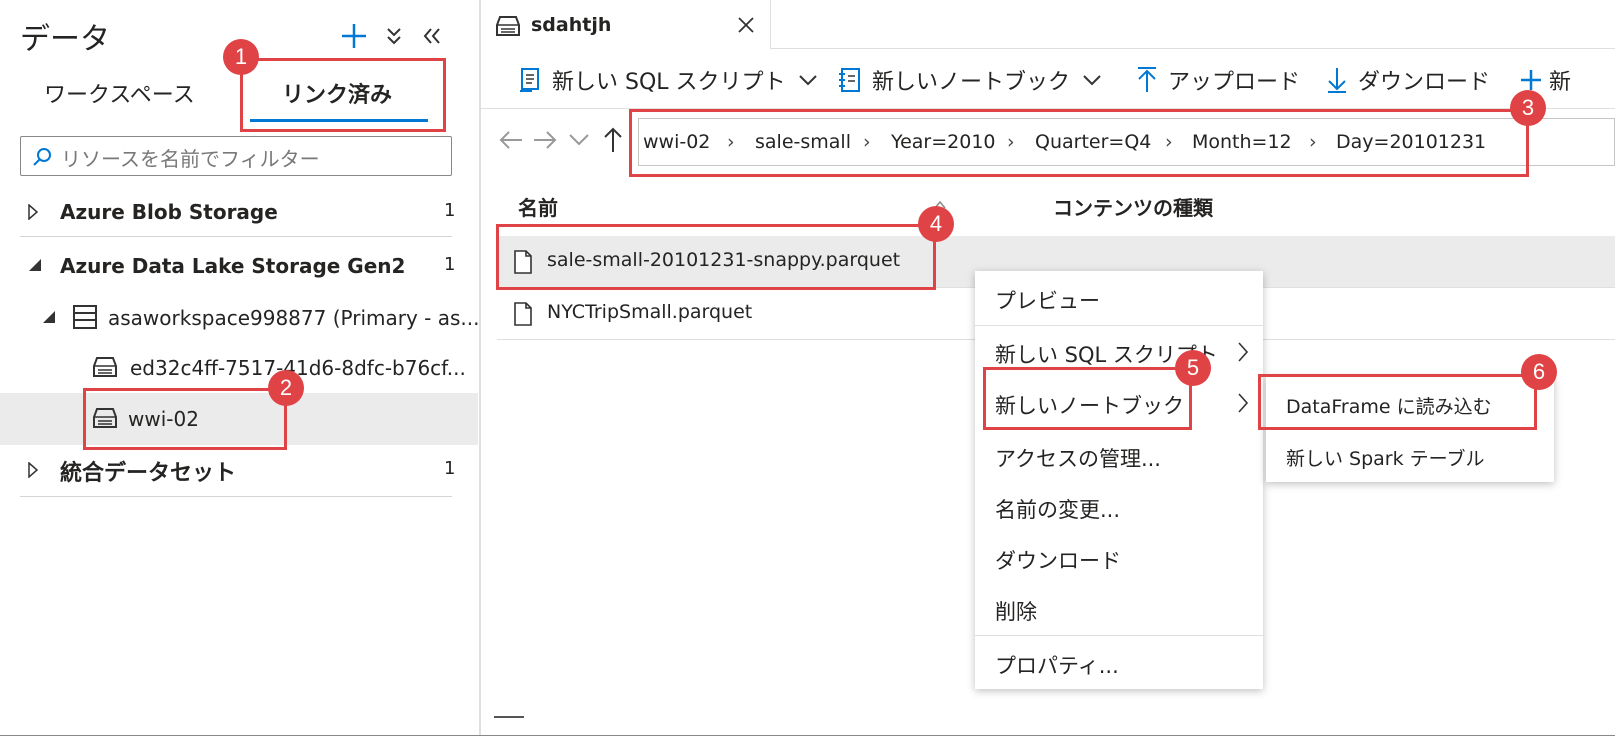  Describe the element at coordinates (241, 57) in the screenshot. I see `annotation-badge: 1` at that location.